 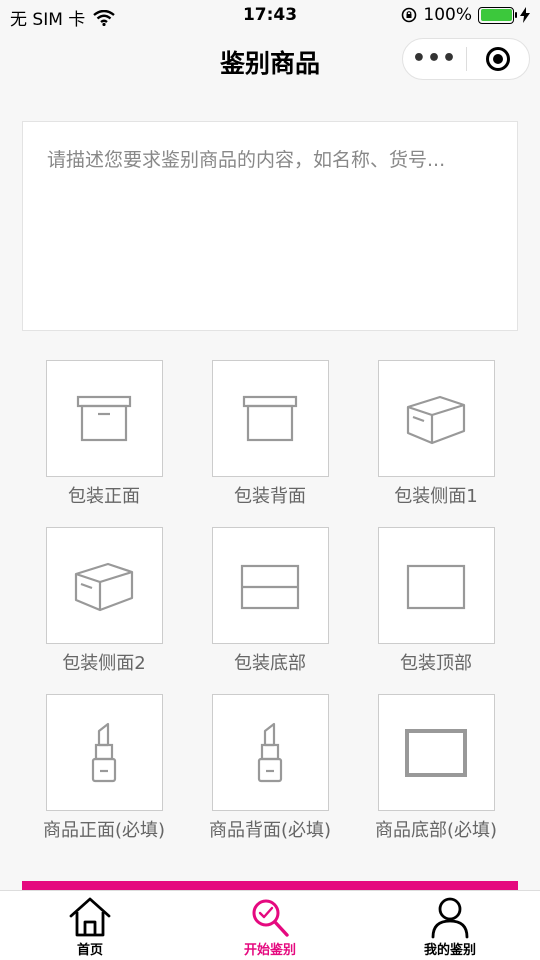 What do you see at coordinates (90, 917) in the screenshot?
I see `home-icon` at bounding box center [90, 917].